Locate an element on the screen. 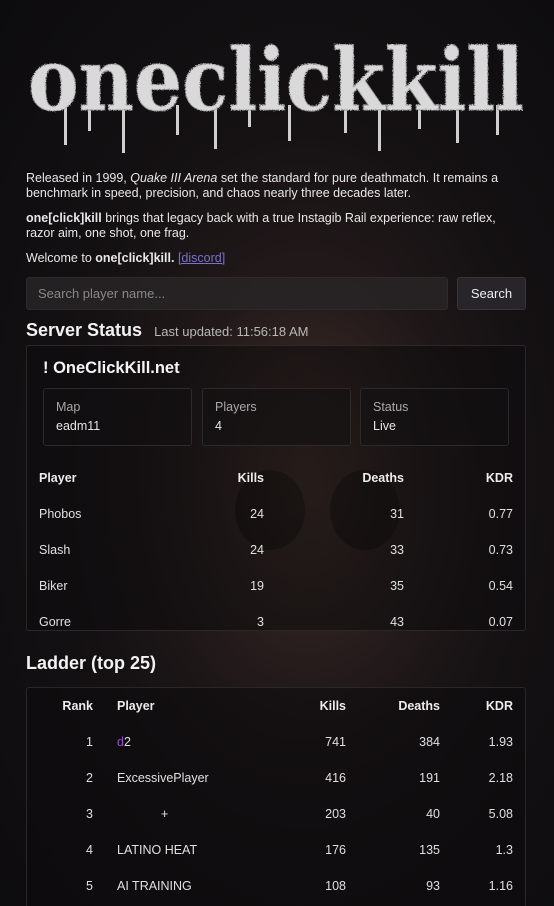 Image resolution: width=554 pixels, height=906 pixels. deaths: 384 is located at coordinates (429, 742).